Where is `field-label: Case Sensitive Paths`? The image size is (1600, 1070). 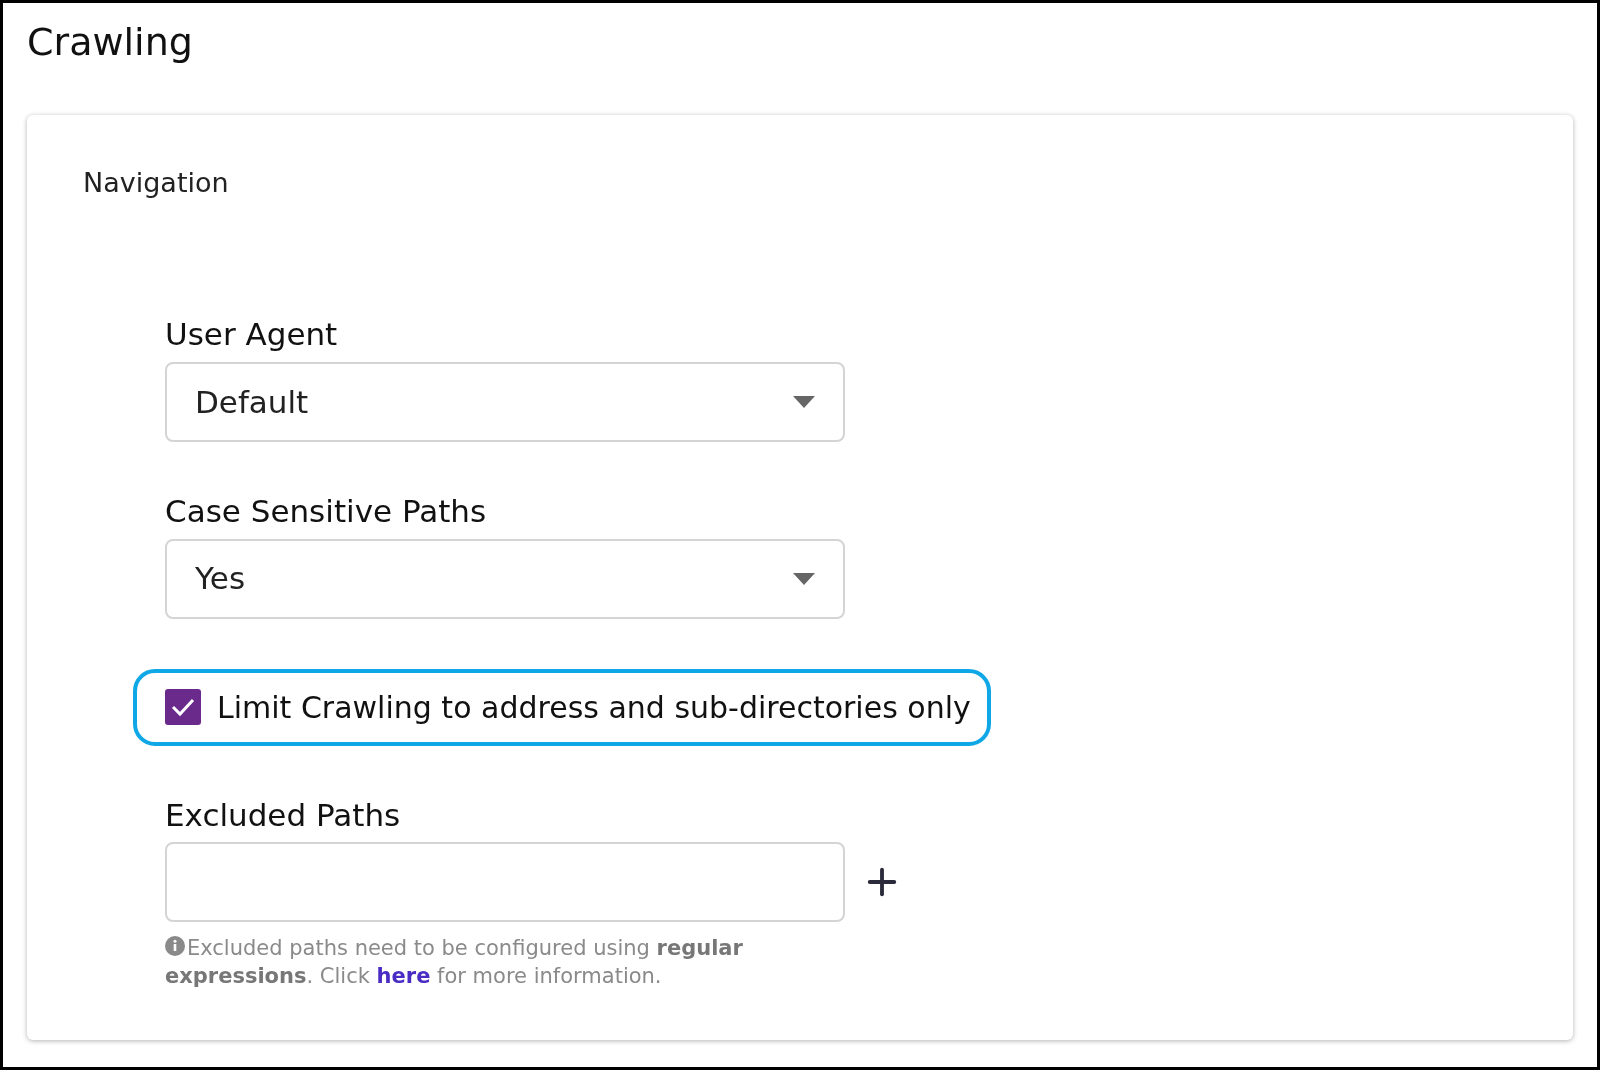 field-label: Case Sensitive Paths is located at coordinates (326, 511).